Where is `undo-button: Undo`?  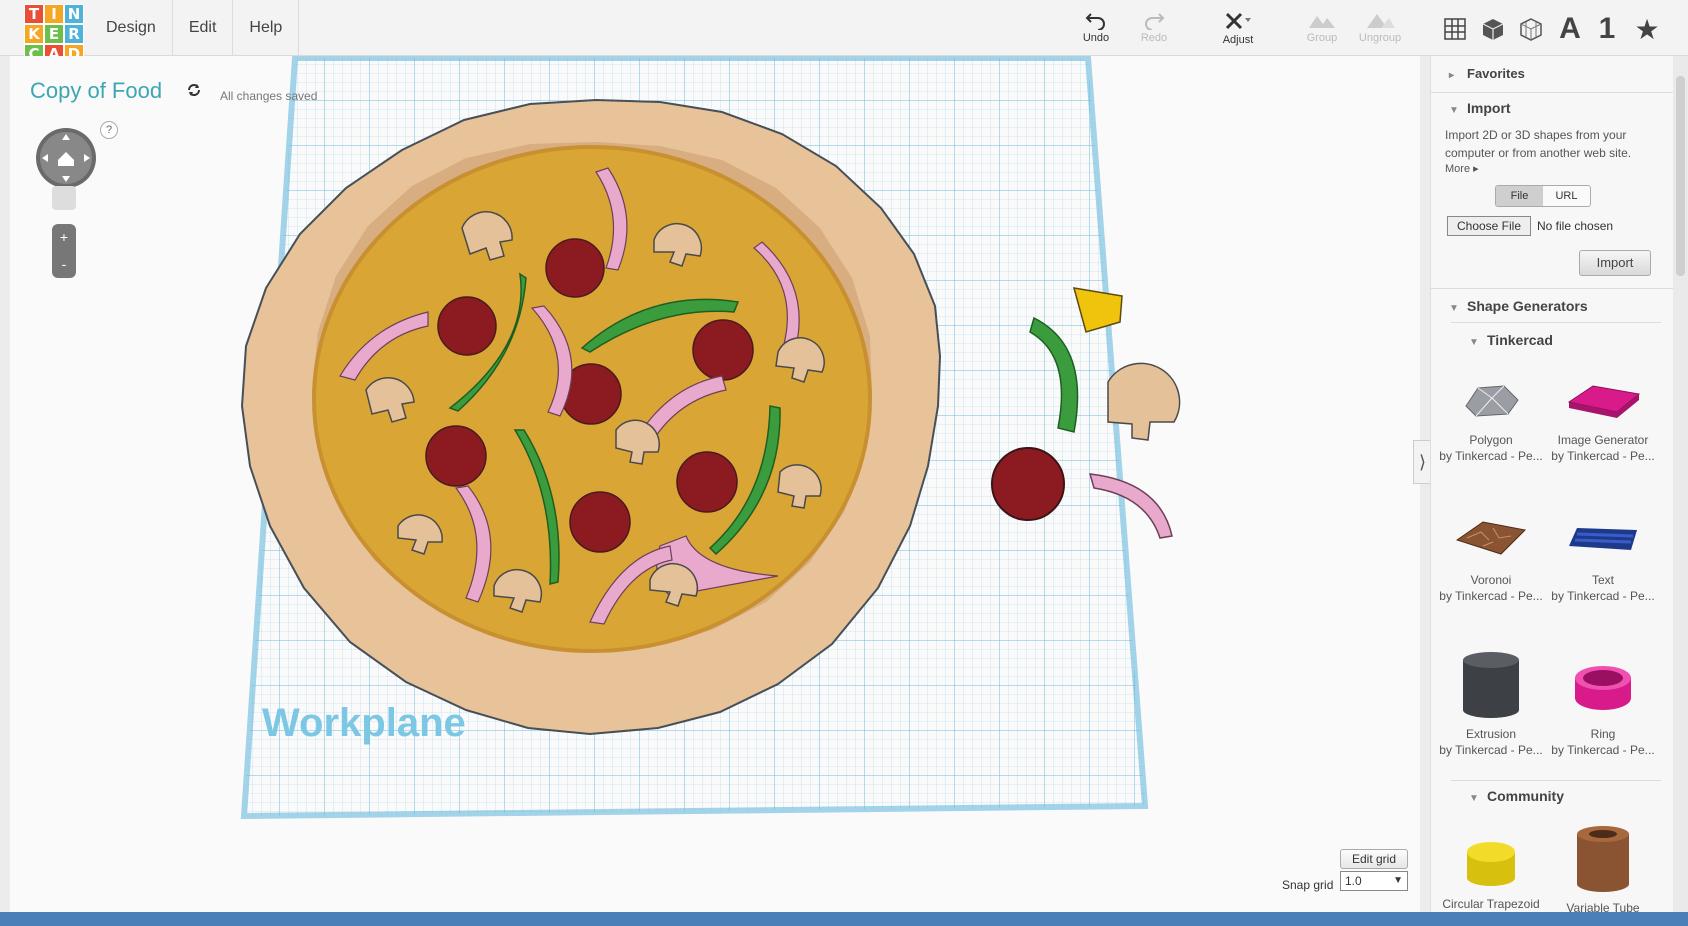 undo-button: Undo is located at coordinates (1096, 30).